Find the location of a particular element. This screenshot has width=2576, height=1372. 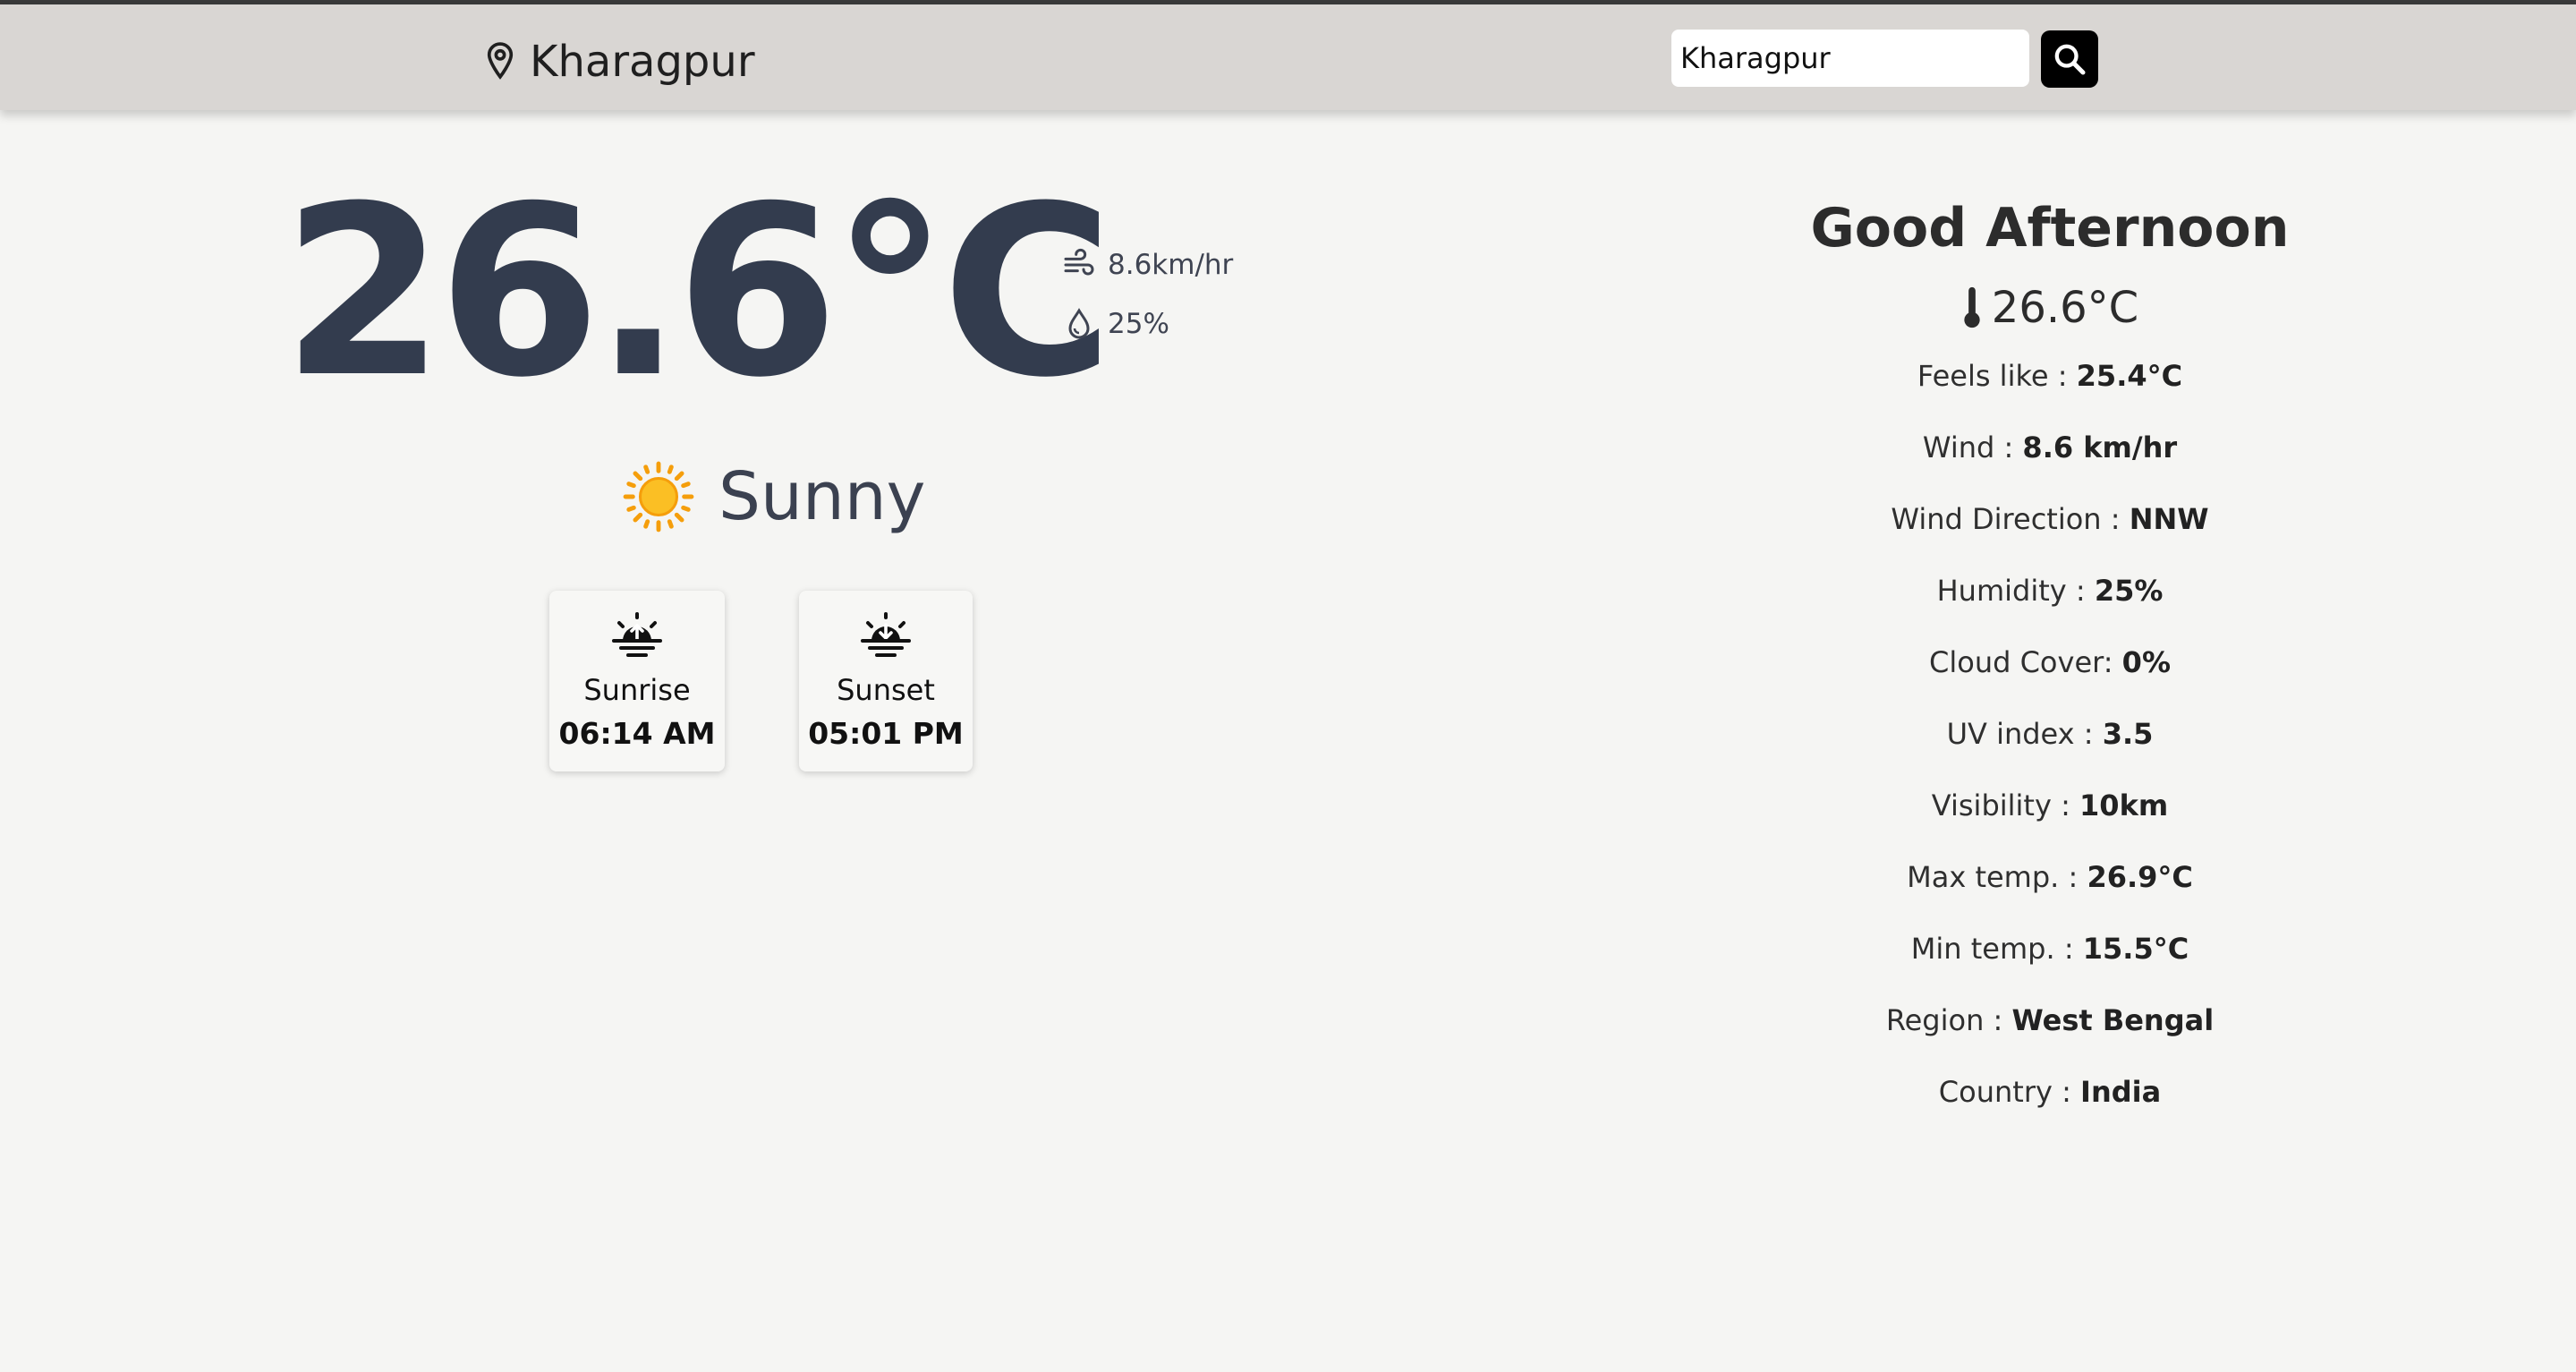

stat-cloud-cover: Cloud Cover: 0% is located at coordinates (2050, 662).